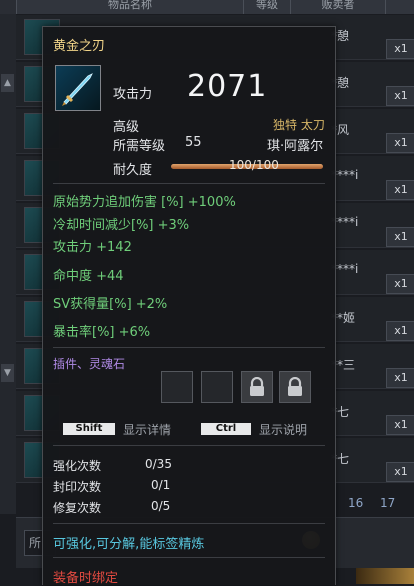  I want to click on item-name: 黄金之刃, so click(79, 46).